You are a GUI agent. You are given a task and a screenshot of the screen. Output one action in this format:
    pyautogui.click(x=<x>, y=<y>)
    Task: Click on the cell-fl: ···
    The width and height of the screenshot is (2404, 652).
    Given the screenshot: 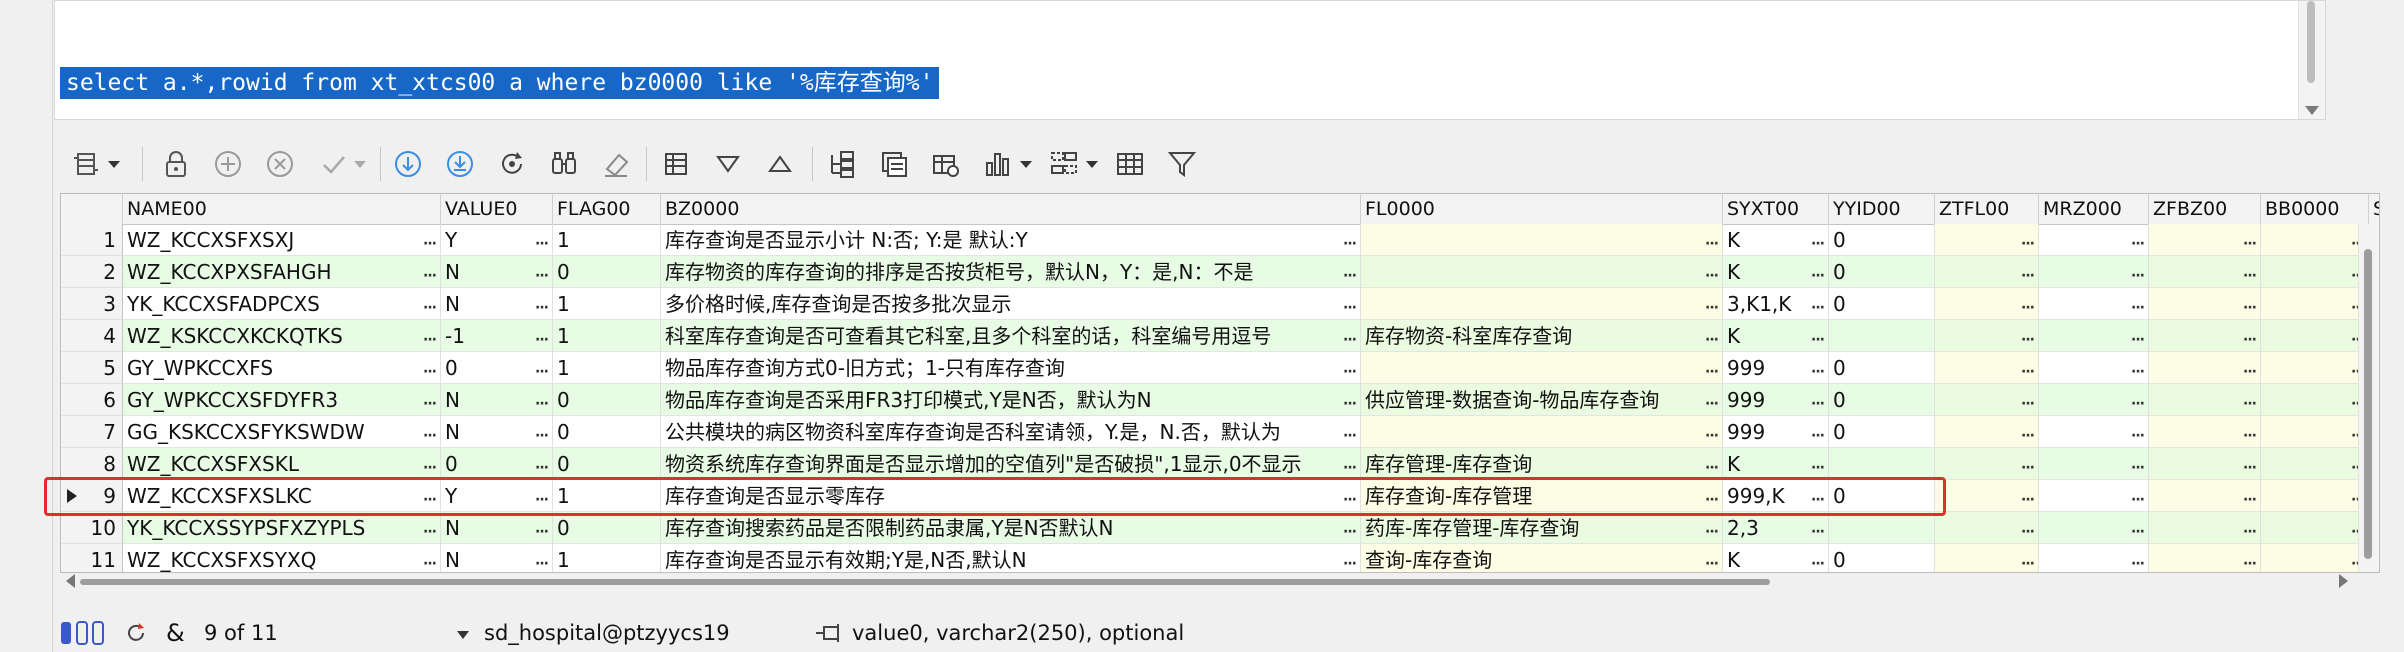 What is the action you would take?
    pyautogui.click(x=1542, y=240)
    